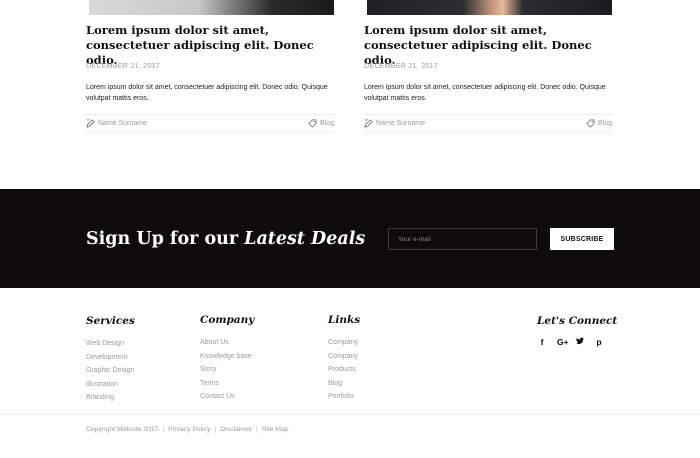 The image size is (700, 458). What do you see at coordinates (563, 342) in the screenshot?
I see `google-plus-icon: G+` at bounding box center [563, 342].